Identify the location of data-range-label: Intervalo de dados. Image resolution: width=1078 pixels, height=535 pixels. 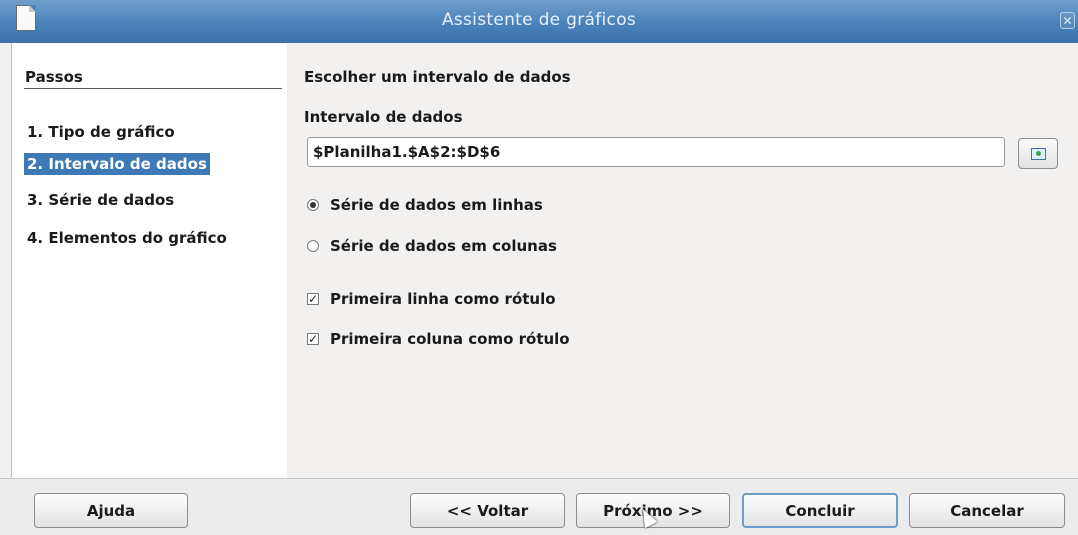
(383, 117).